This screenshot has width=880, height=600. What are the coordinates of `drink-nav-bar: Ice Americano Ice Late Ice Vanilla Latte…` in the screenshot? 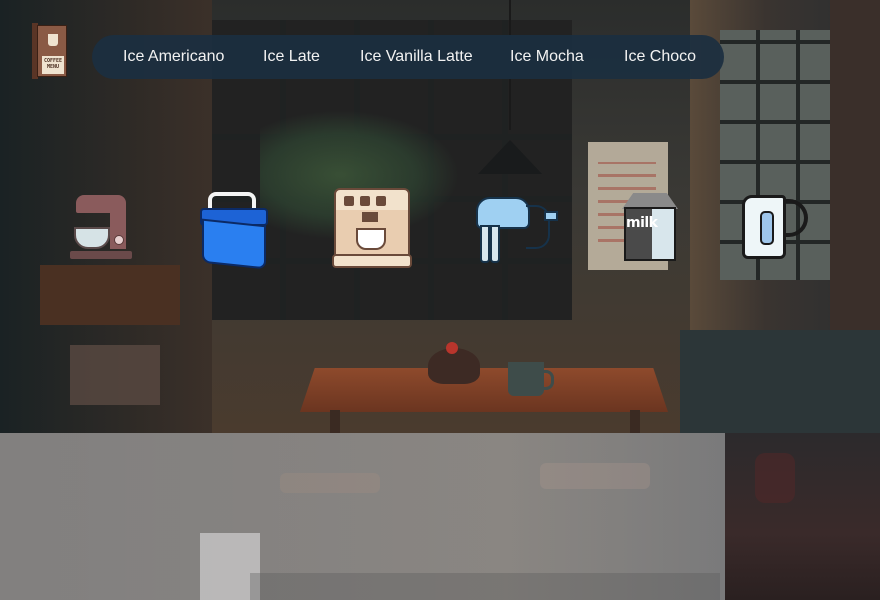 It's located at (408, 57).